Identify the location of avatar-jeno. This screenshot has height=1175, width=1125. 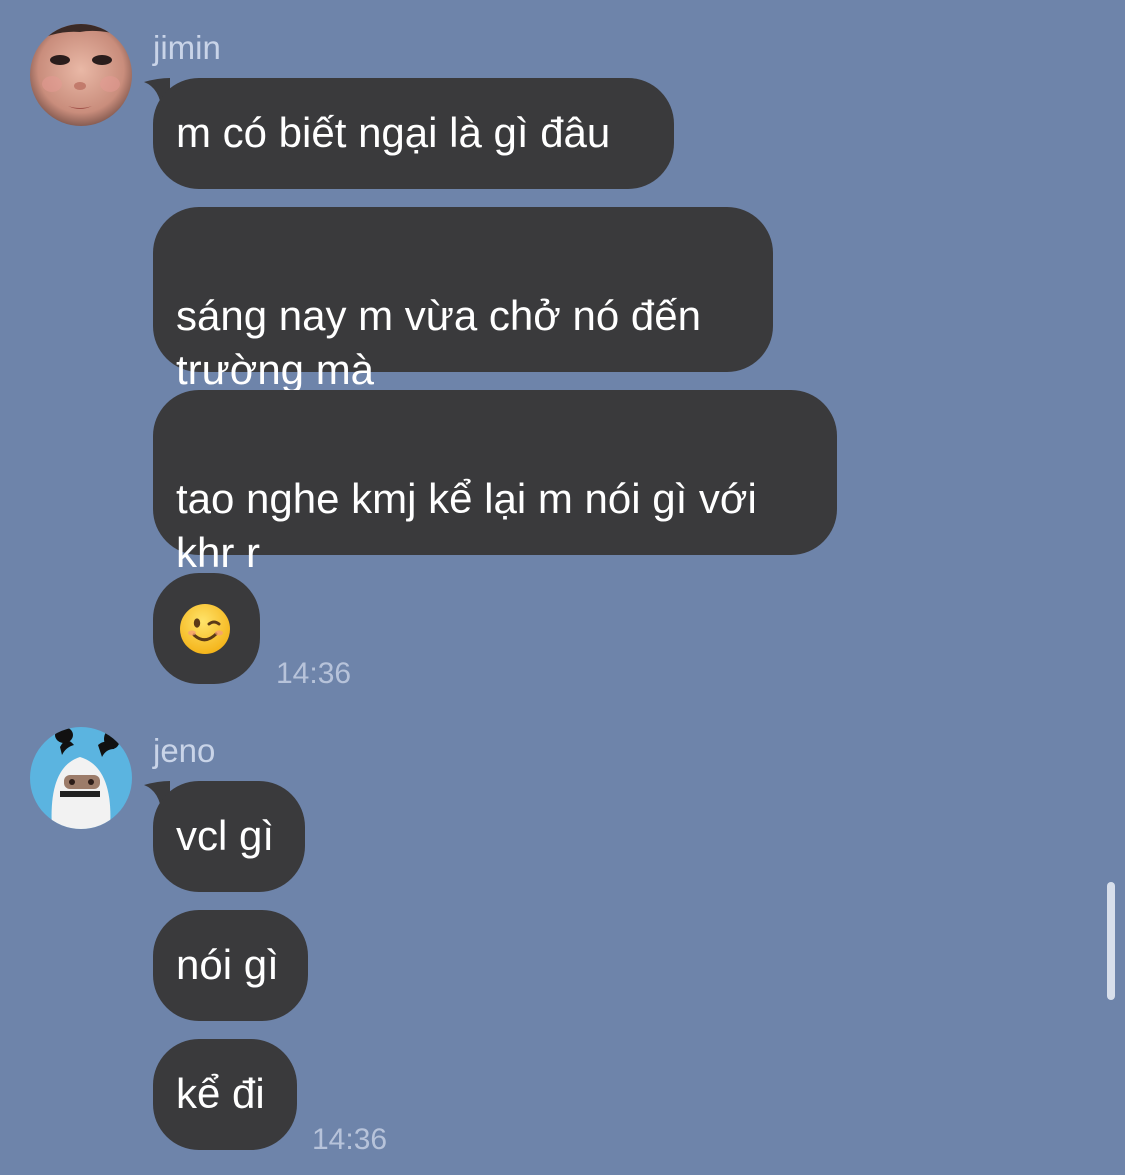
(81, 778).